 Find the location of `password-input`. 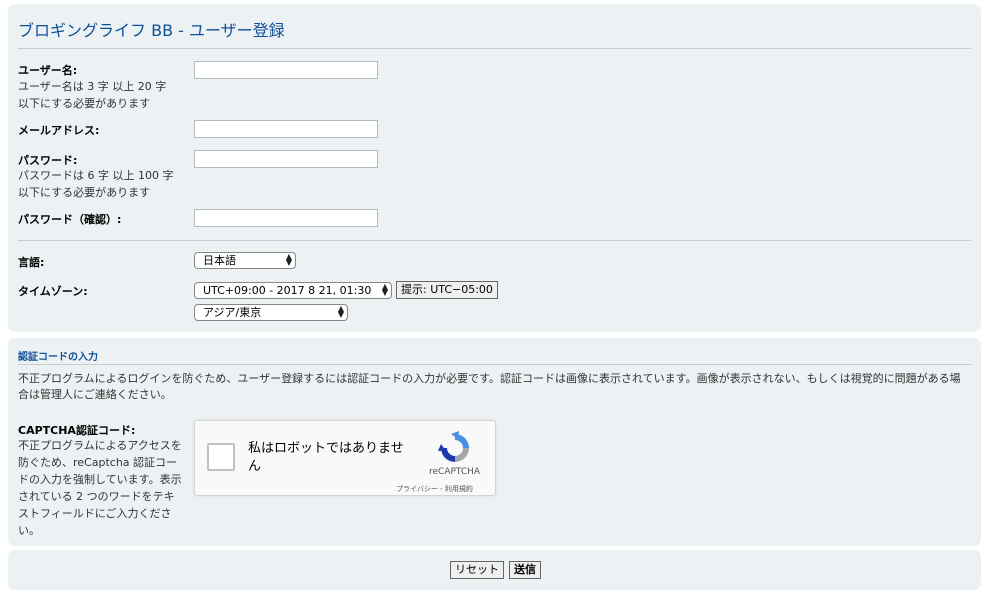

password-input is located at coordinates (286, 159).